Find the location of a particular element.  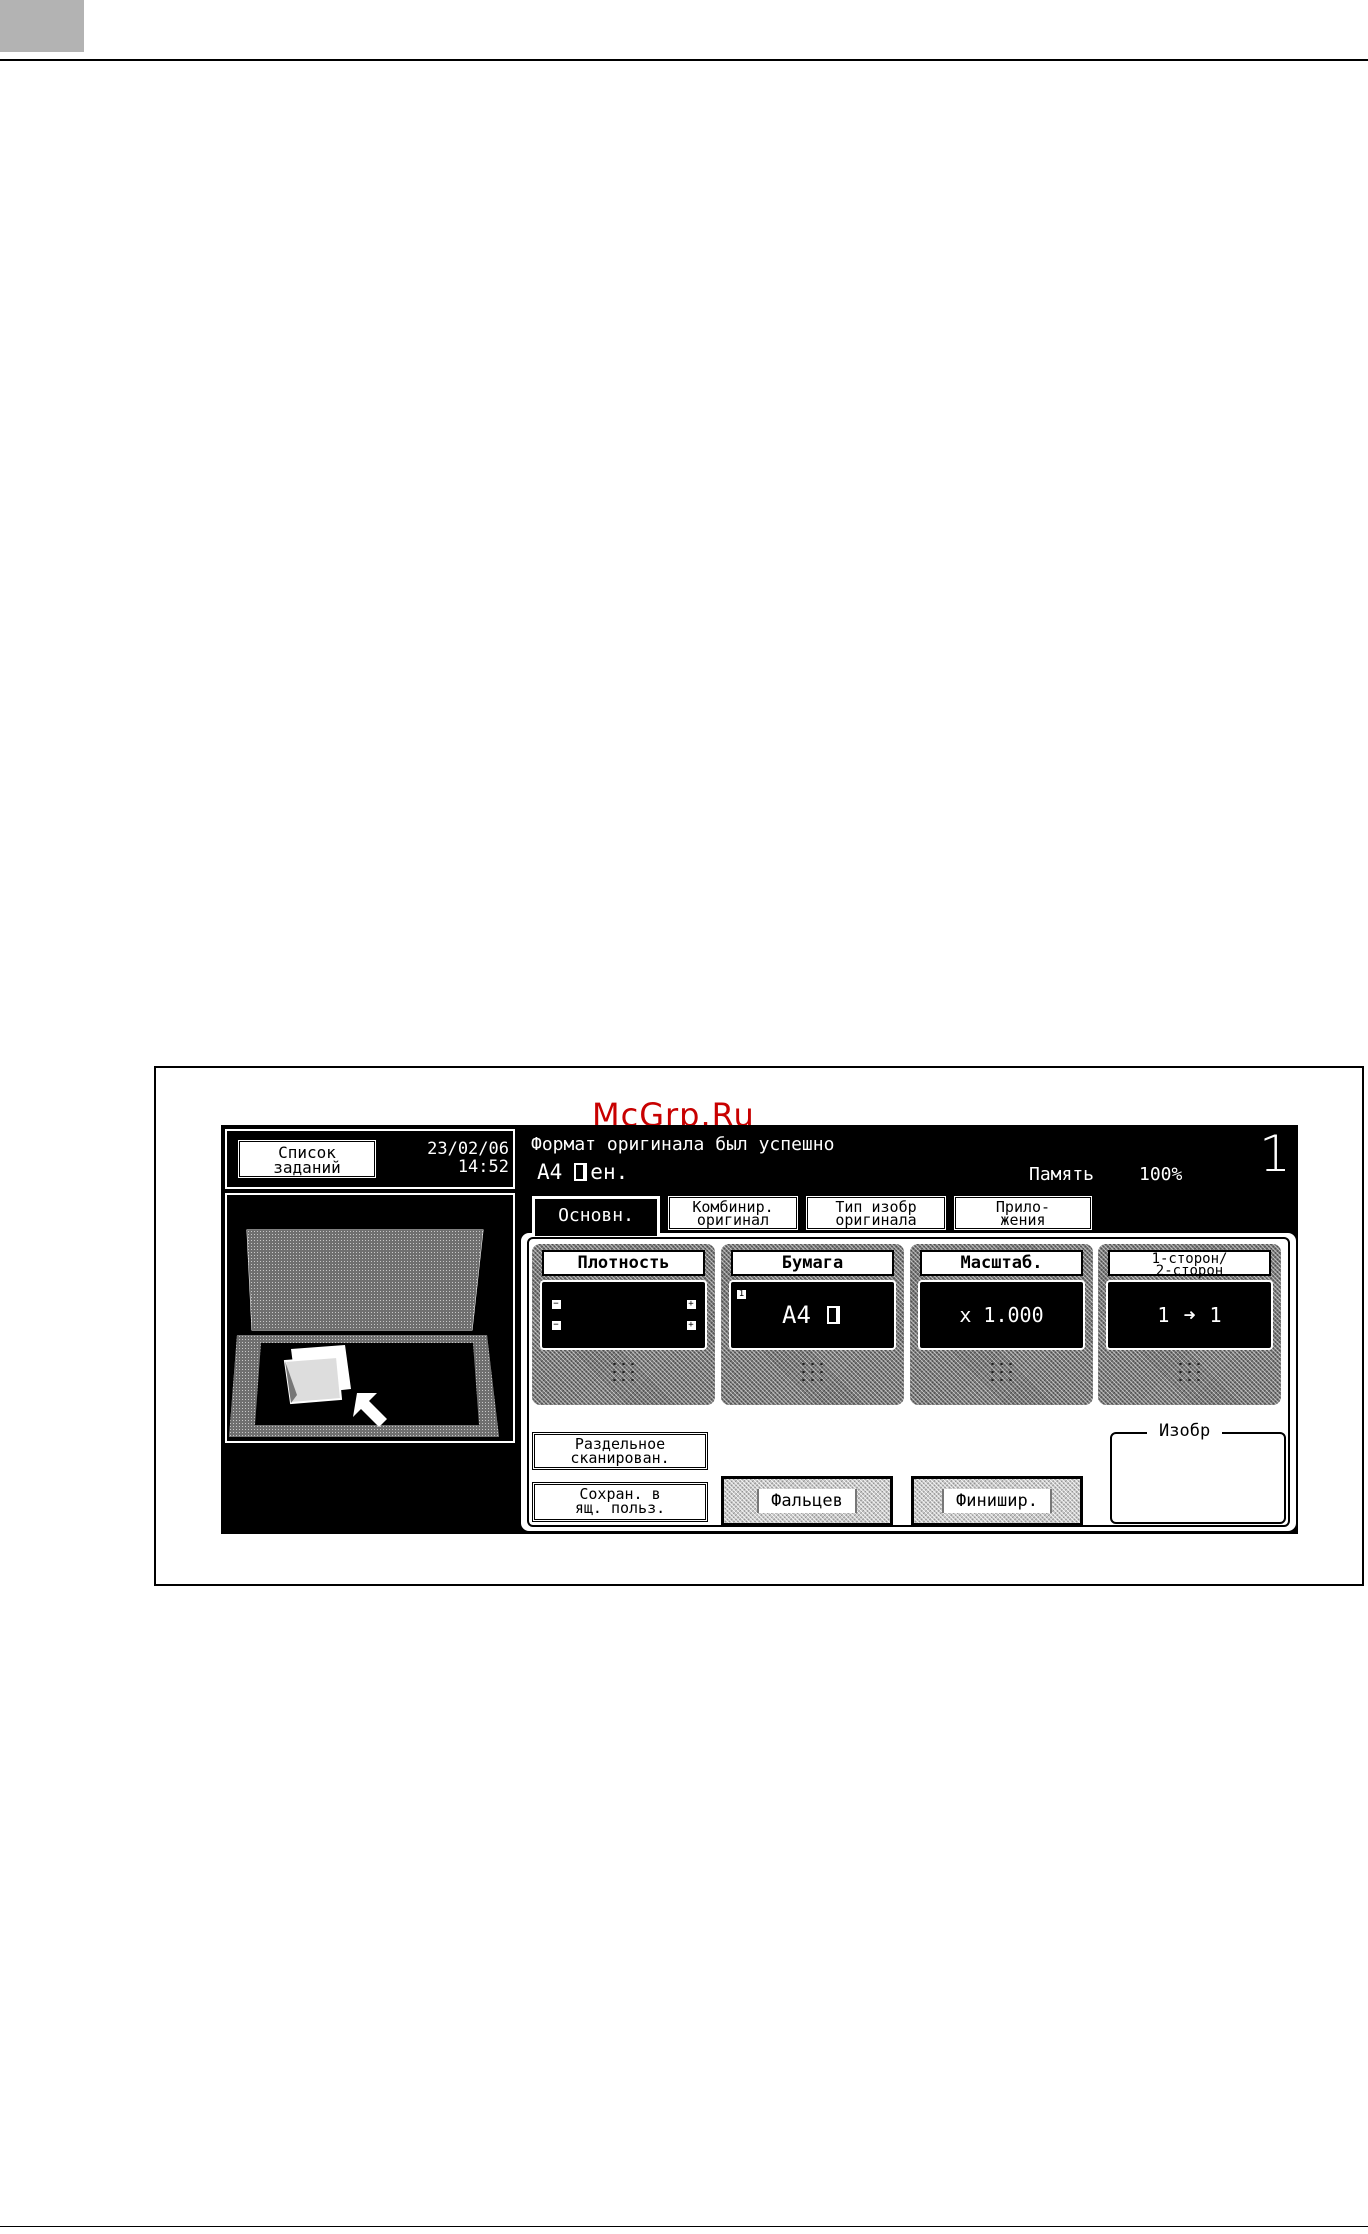

job-list-area: Список заданий 23/02/06 14:52 is located at coordinates (370, 1159).